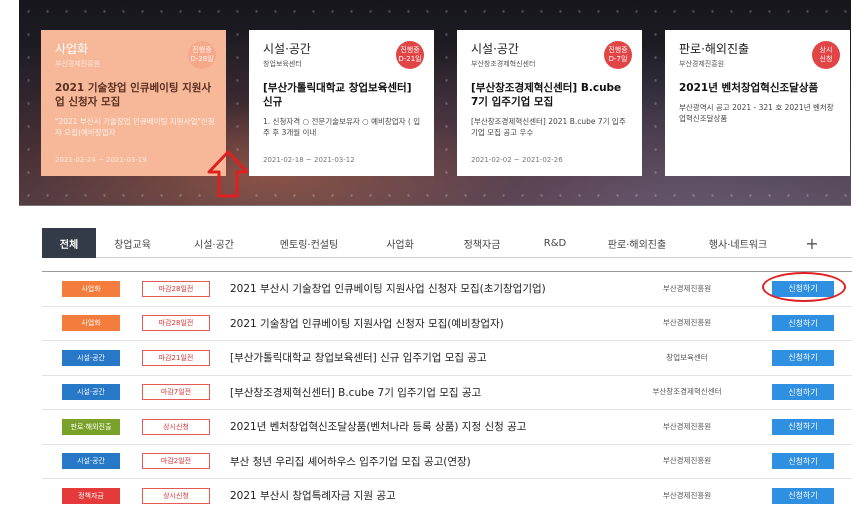 The image size is (854, 513). Describe the element at coordinates (228, 174) in the screenshot. I see `arrow-up-icon` at that location.